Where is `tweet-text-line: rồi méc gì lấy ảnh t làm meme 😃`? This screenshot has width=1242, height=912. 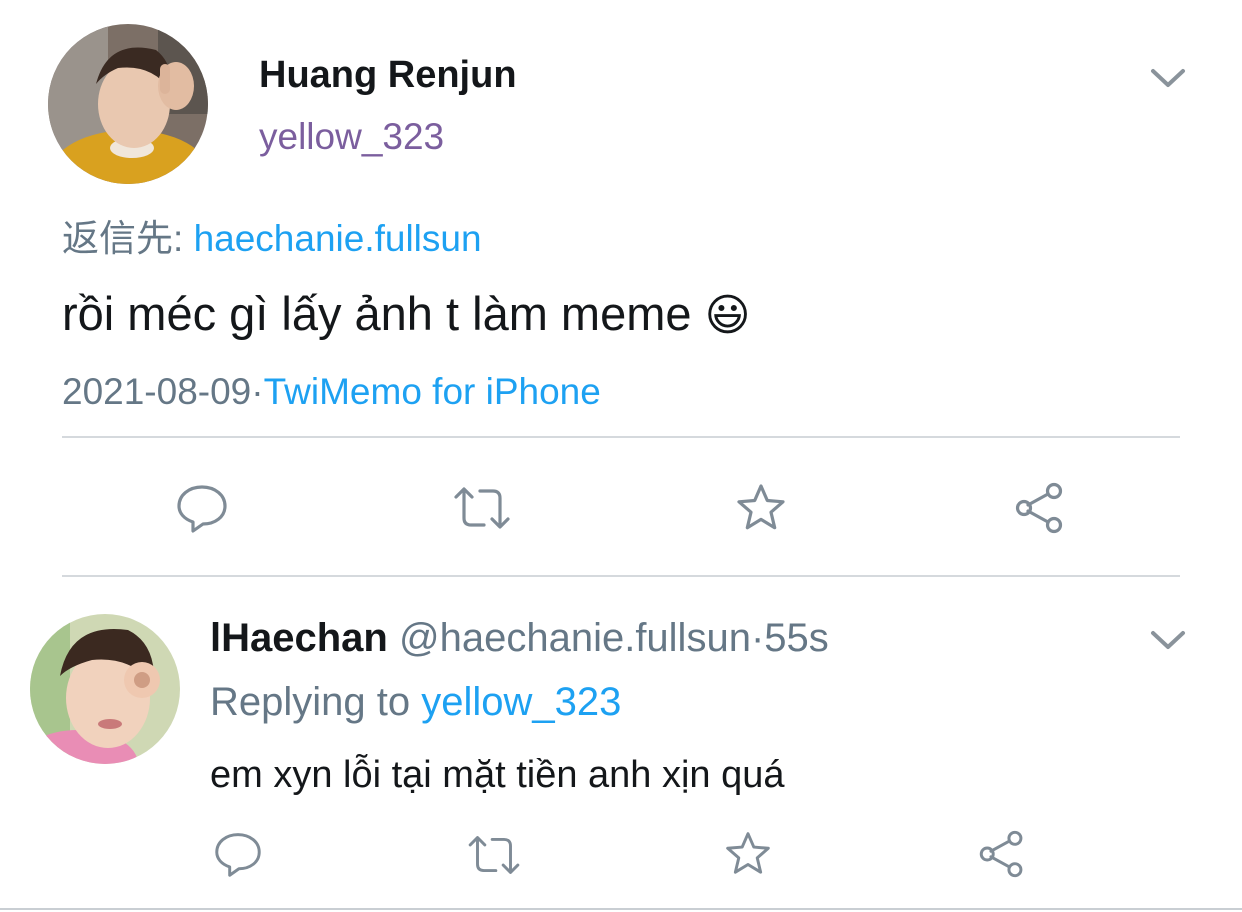
tweet-text-line: rồi méc gì lấy ảnh t làm meme 😃 is located at coordinates (406, 315).